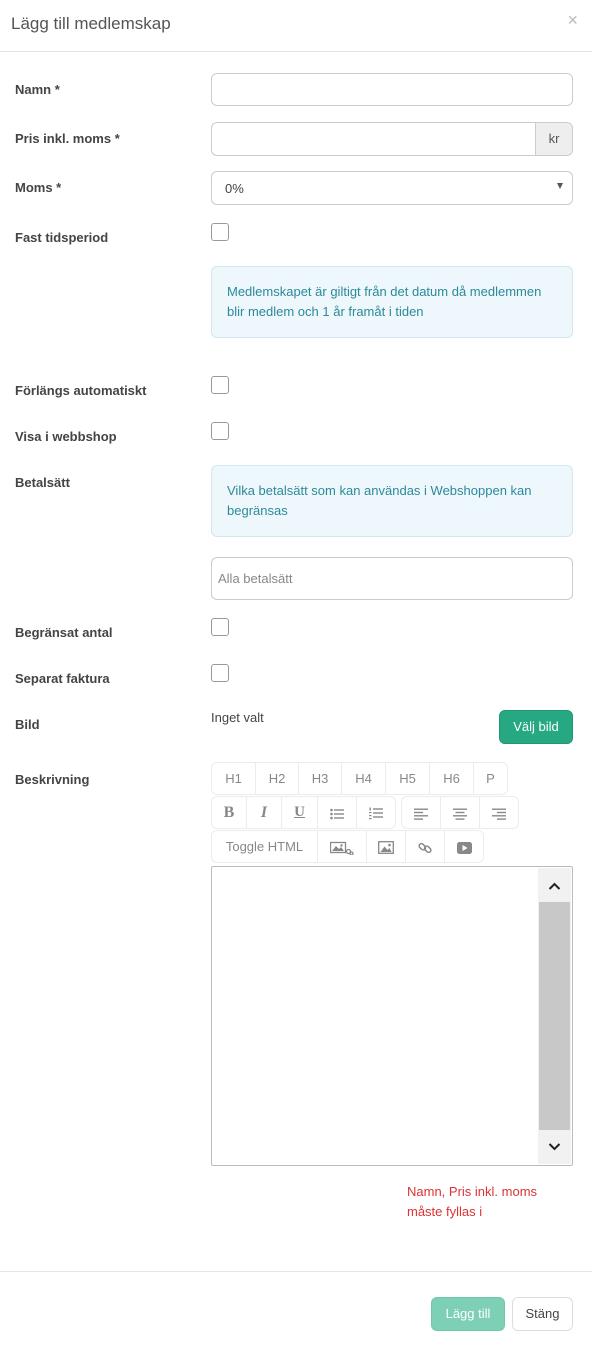  I want to click on show-webshop-label: Visa i webbshop, so click(66, 436).